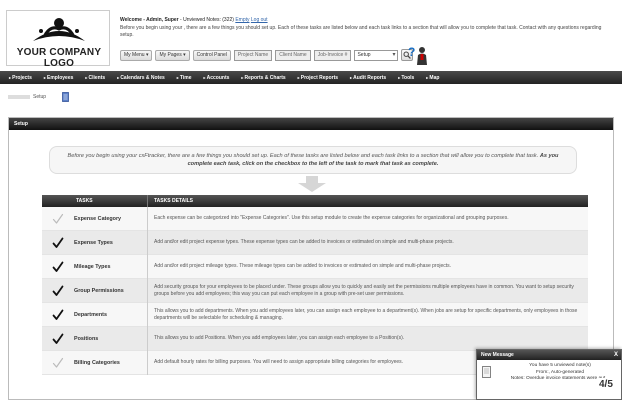 The width and height of the screenshot is (622, 400). Describe the element at coordinates (616, 355) in the screenshot. I see `close-icon: X` at that location.